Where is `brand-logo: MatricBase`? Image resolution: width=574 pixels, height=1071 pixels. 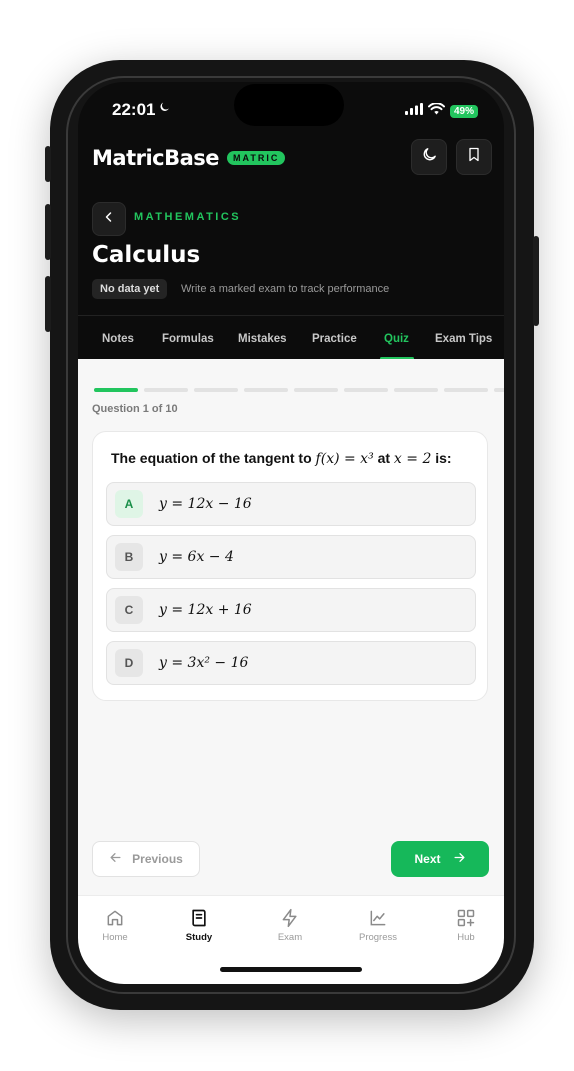
brand-logo: MatricBase is located at coordinates (156, 158).